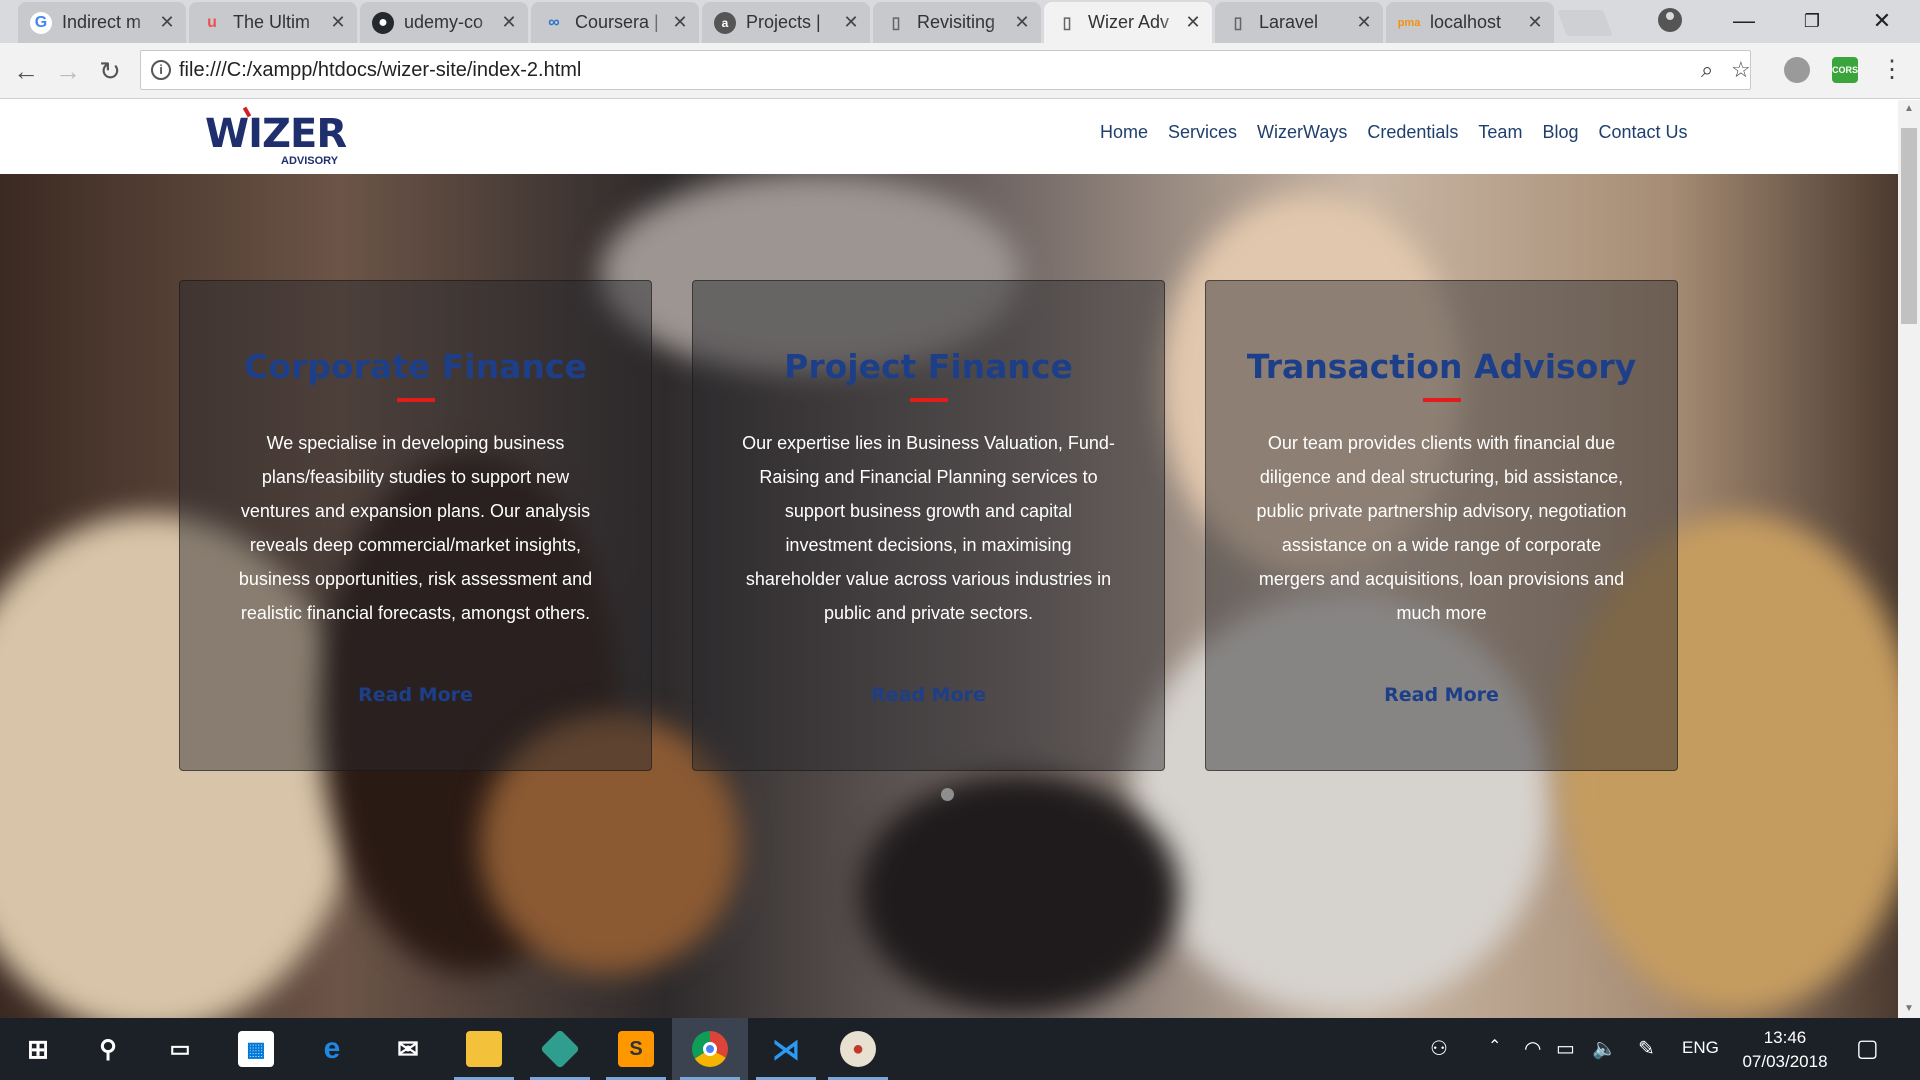 This screenshot has width=1920, height=1080. I want to click on card-title: Transaction Advisory, so click(1441, 366).